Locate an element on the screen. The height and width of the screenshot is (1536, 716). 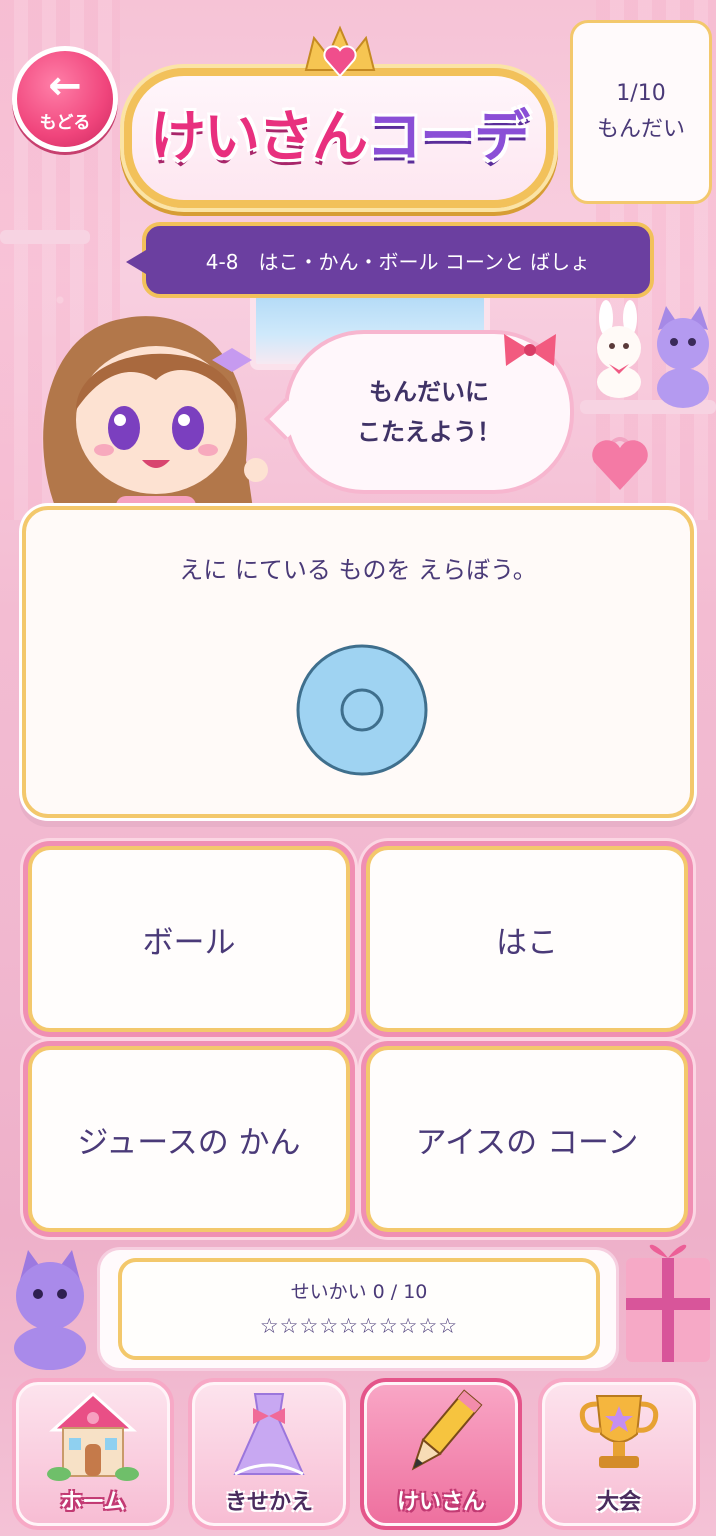
arrow-left-icon: ← is located at coordinates (65, 85).